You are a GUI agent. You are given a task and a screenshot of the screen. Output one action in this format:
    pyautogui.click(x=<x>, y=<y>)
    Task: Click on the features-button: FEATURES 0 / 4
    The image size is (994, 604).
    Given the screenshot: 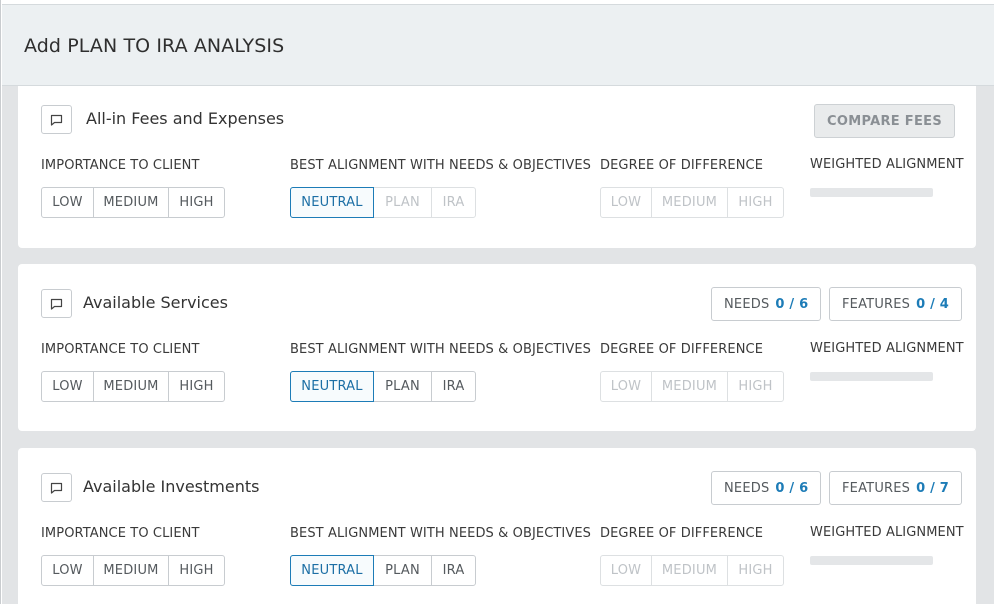 What is the action you would take?
    pyautogui.click(x=896, y=304)
    